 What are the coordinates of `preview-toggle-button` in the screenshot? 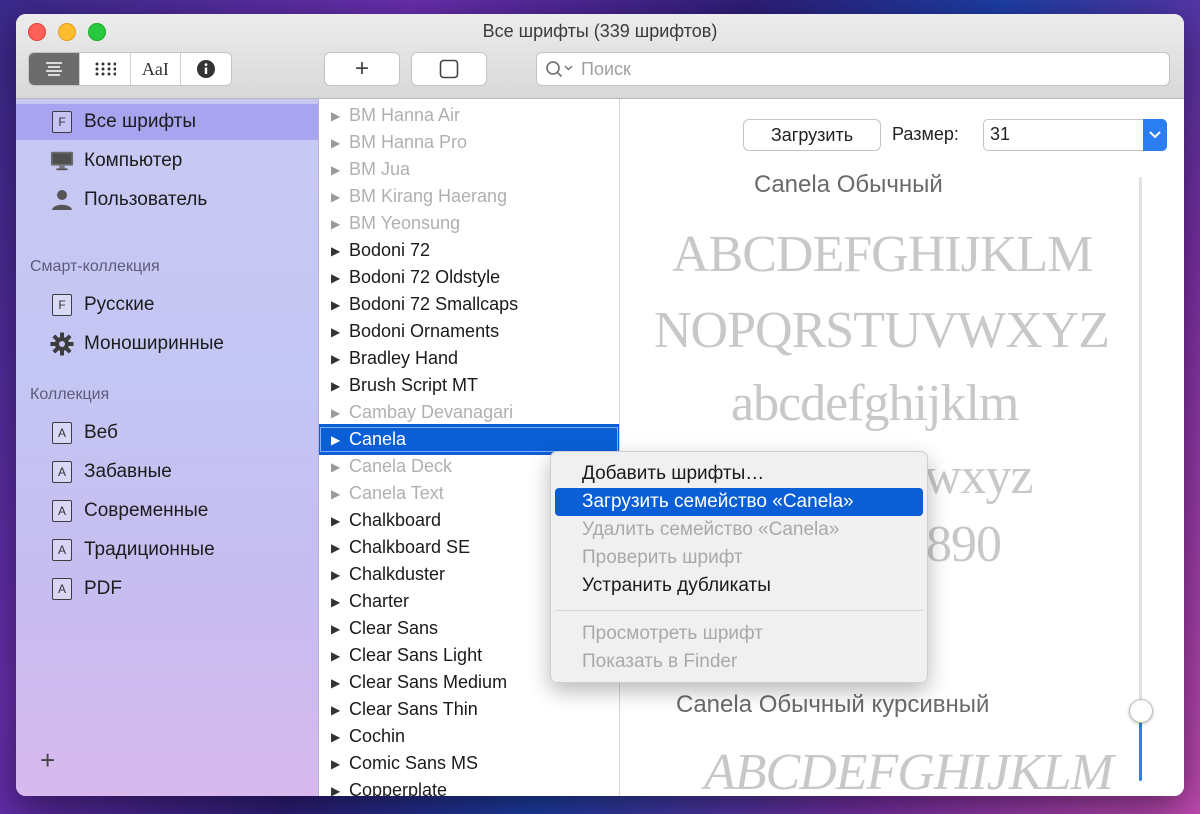 It's located at (449, 69).